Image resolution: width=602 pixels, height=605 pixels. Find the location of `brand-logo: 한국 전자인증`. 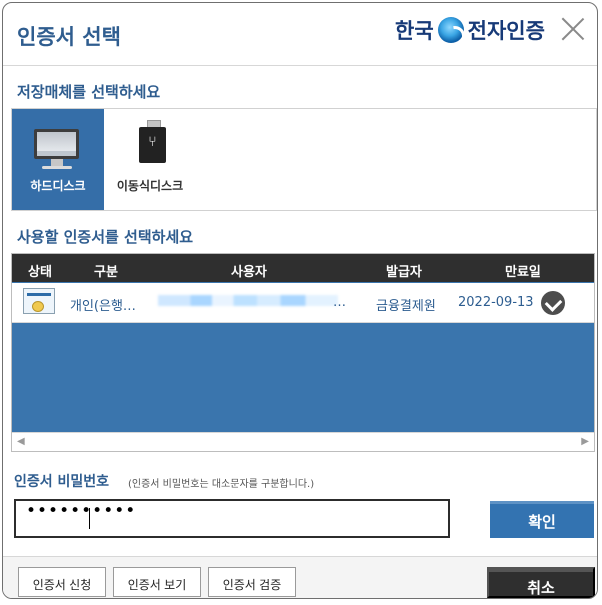

brand-logo: 한국 전자인증 is located at coordinates (470, 30).